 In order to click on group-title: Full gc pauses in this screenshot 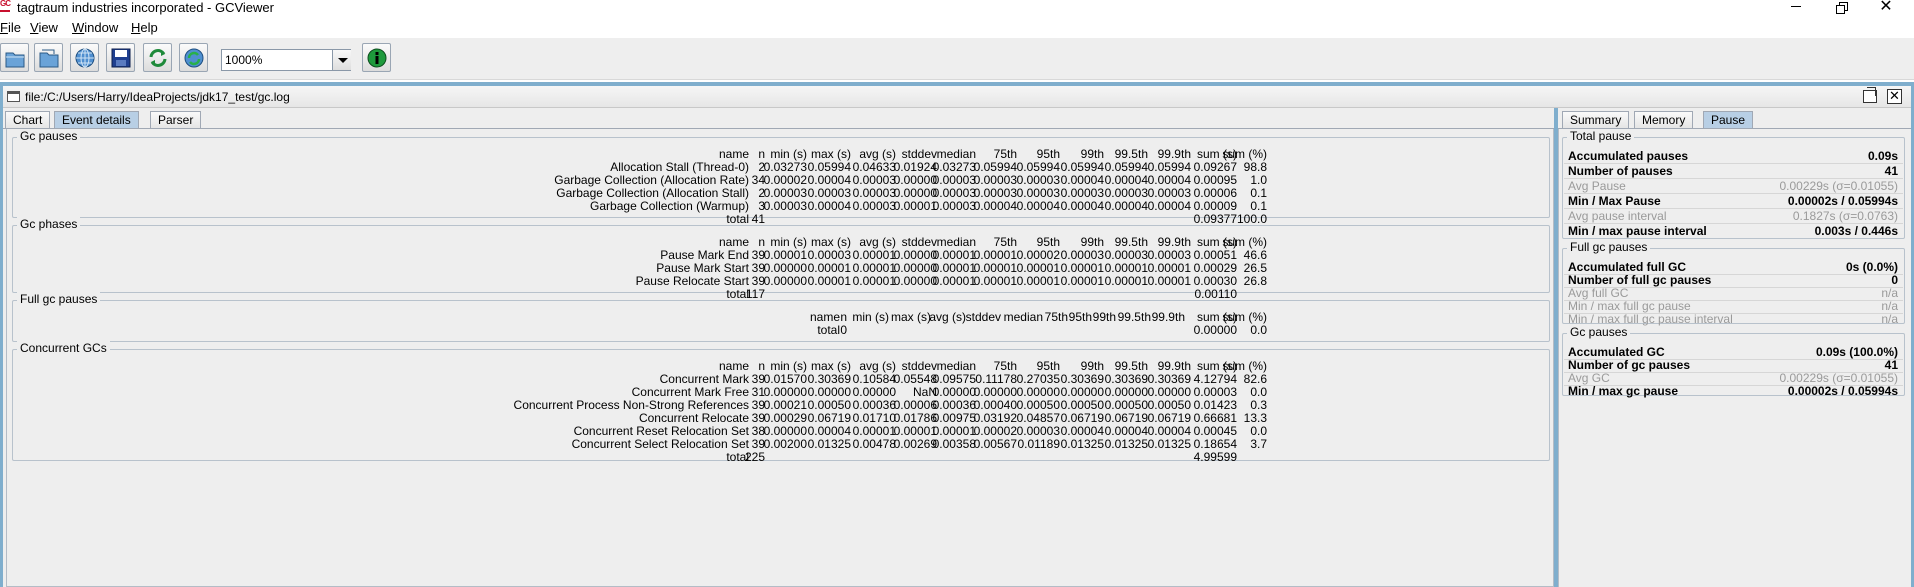, I will do `click(1609, 247)`.